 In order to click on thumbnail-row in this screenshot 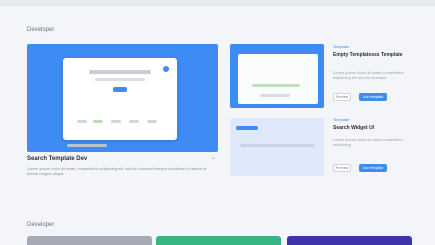, I will do `click(277, 145)`.